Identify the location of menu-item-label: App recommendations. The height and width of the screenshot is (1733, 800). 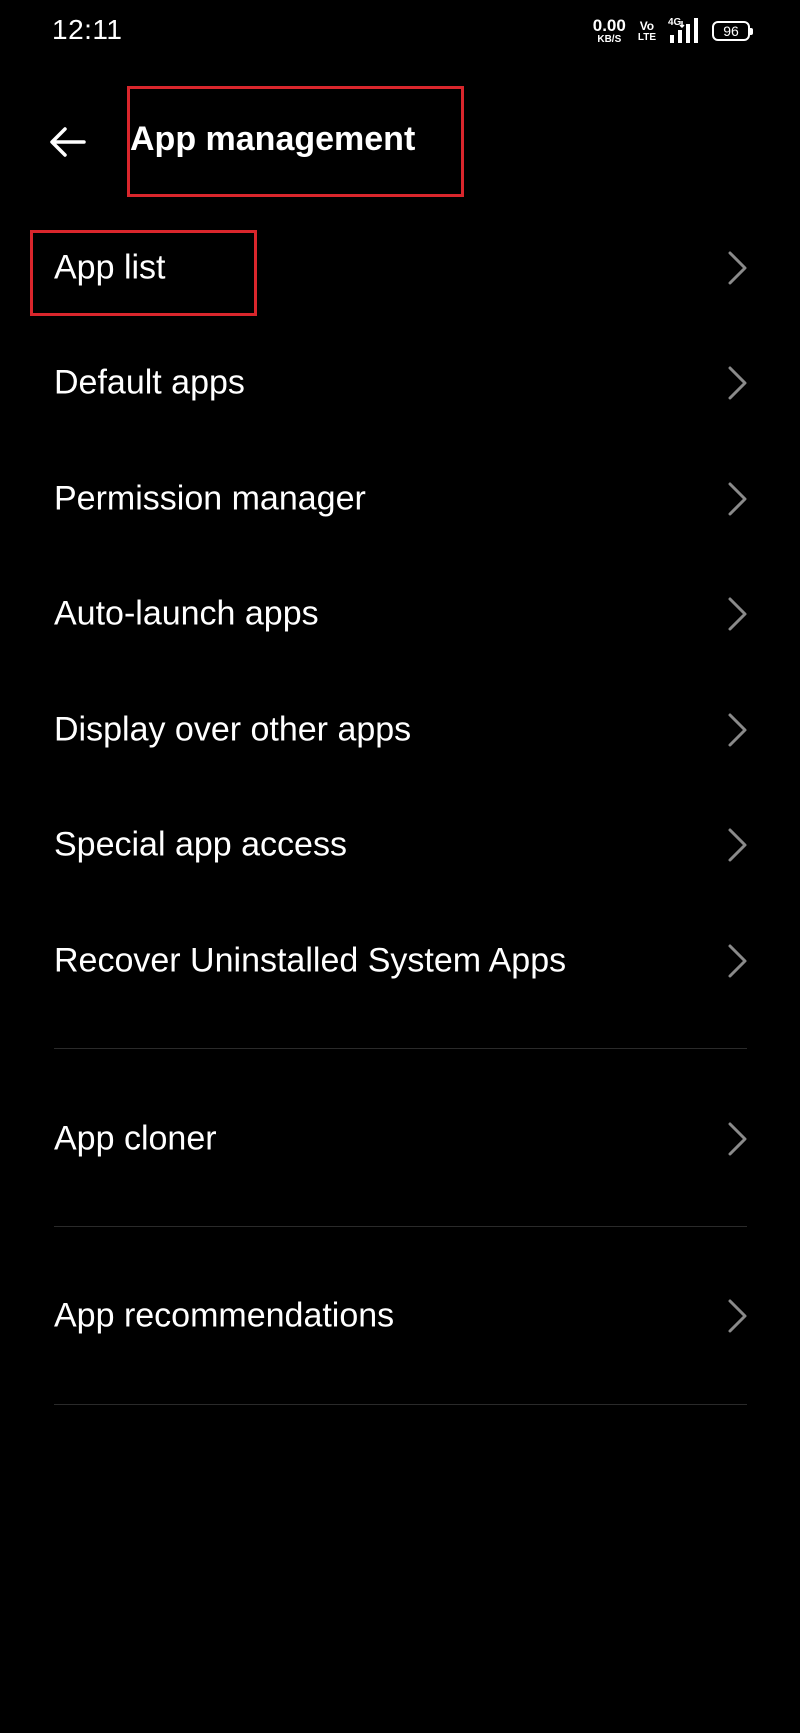
(224, 1315).